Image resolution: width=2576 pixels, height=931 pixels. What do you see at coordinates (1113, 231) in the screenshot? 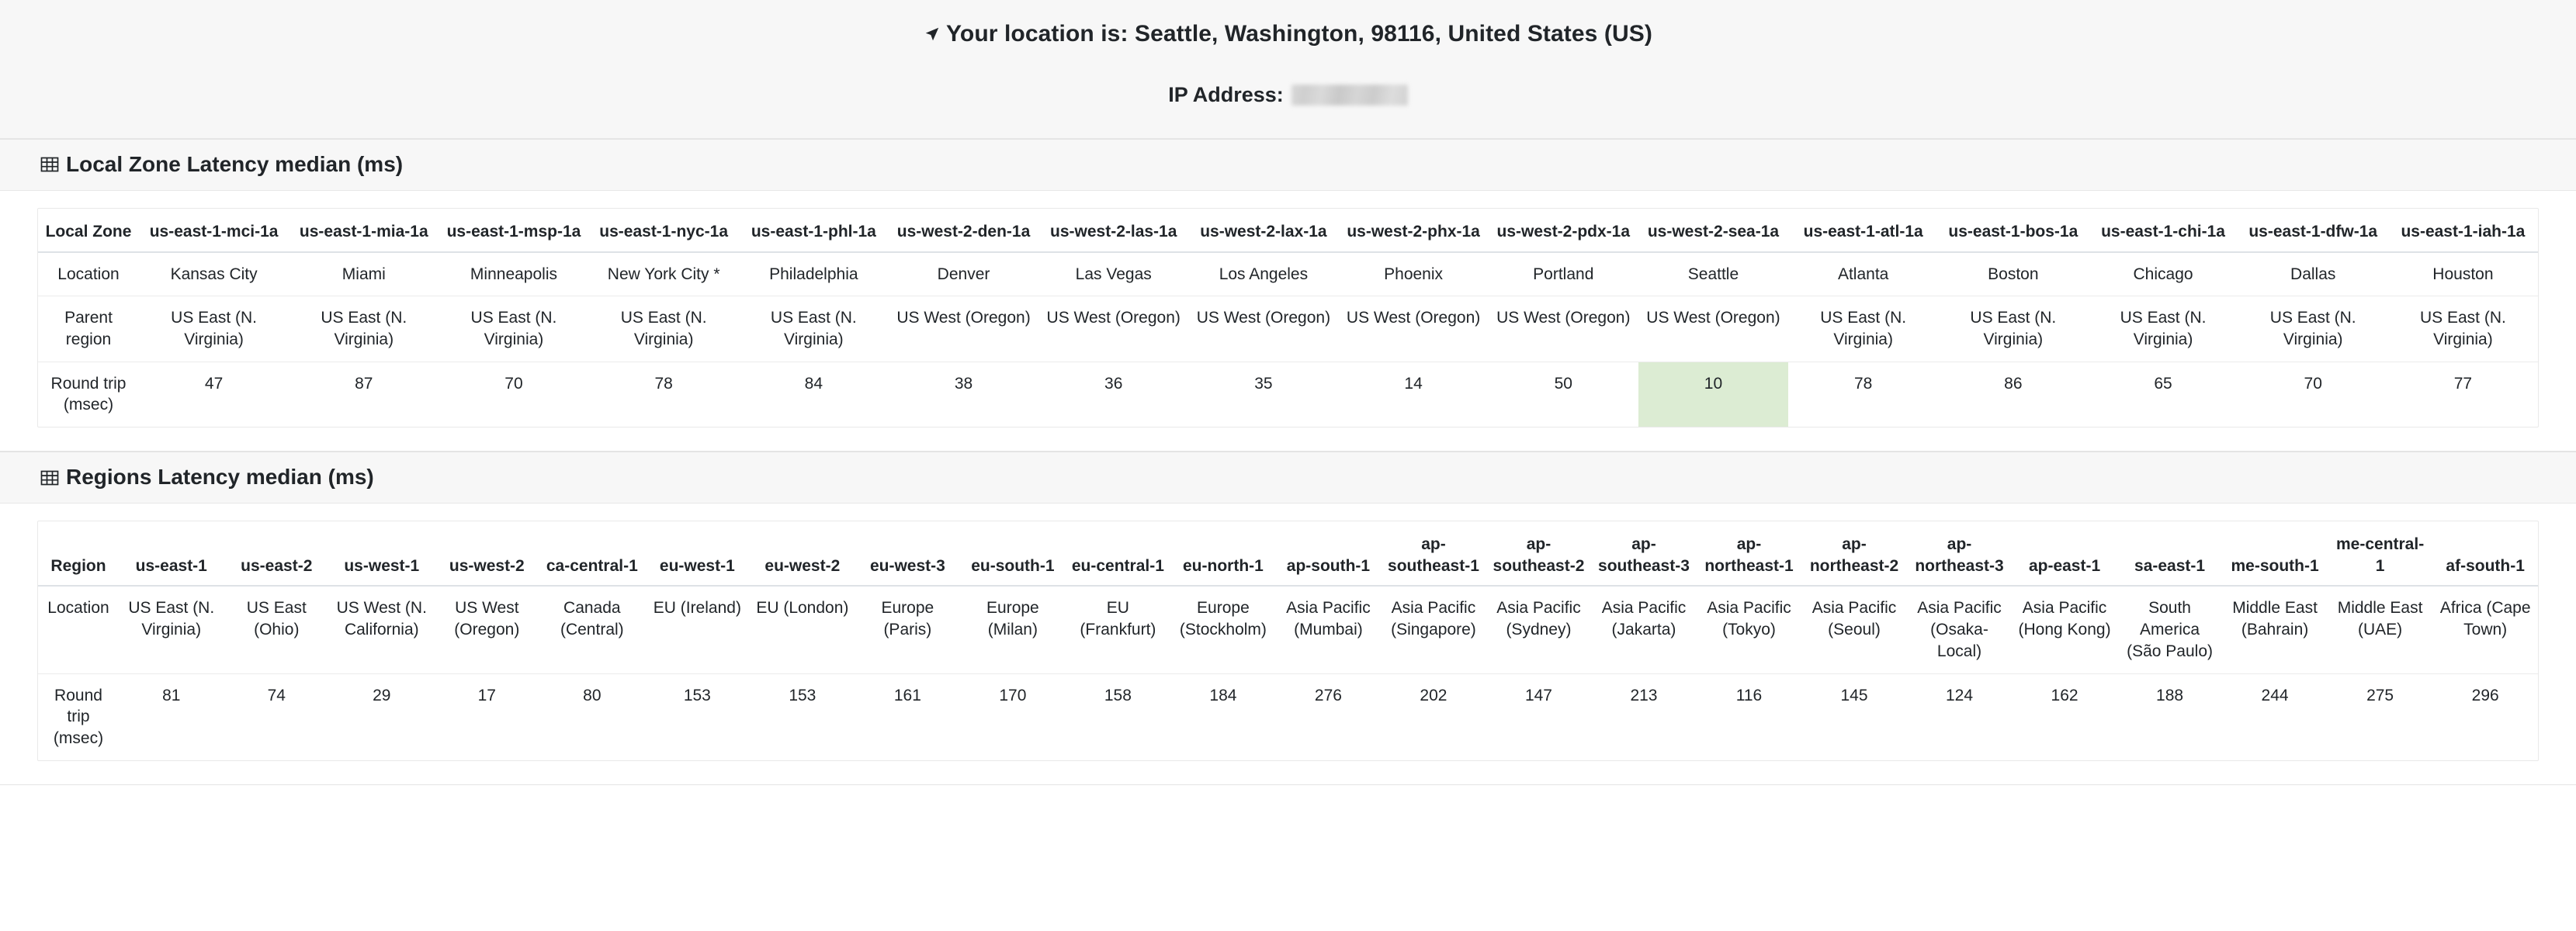
I see `local-zone-column-header: us-west-2-las-1a` at bounding box center [1113, 231].